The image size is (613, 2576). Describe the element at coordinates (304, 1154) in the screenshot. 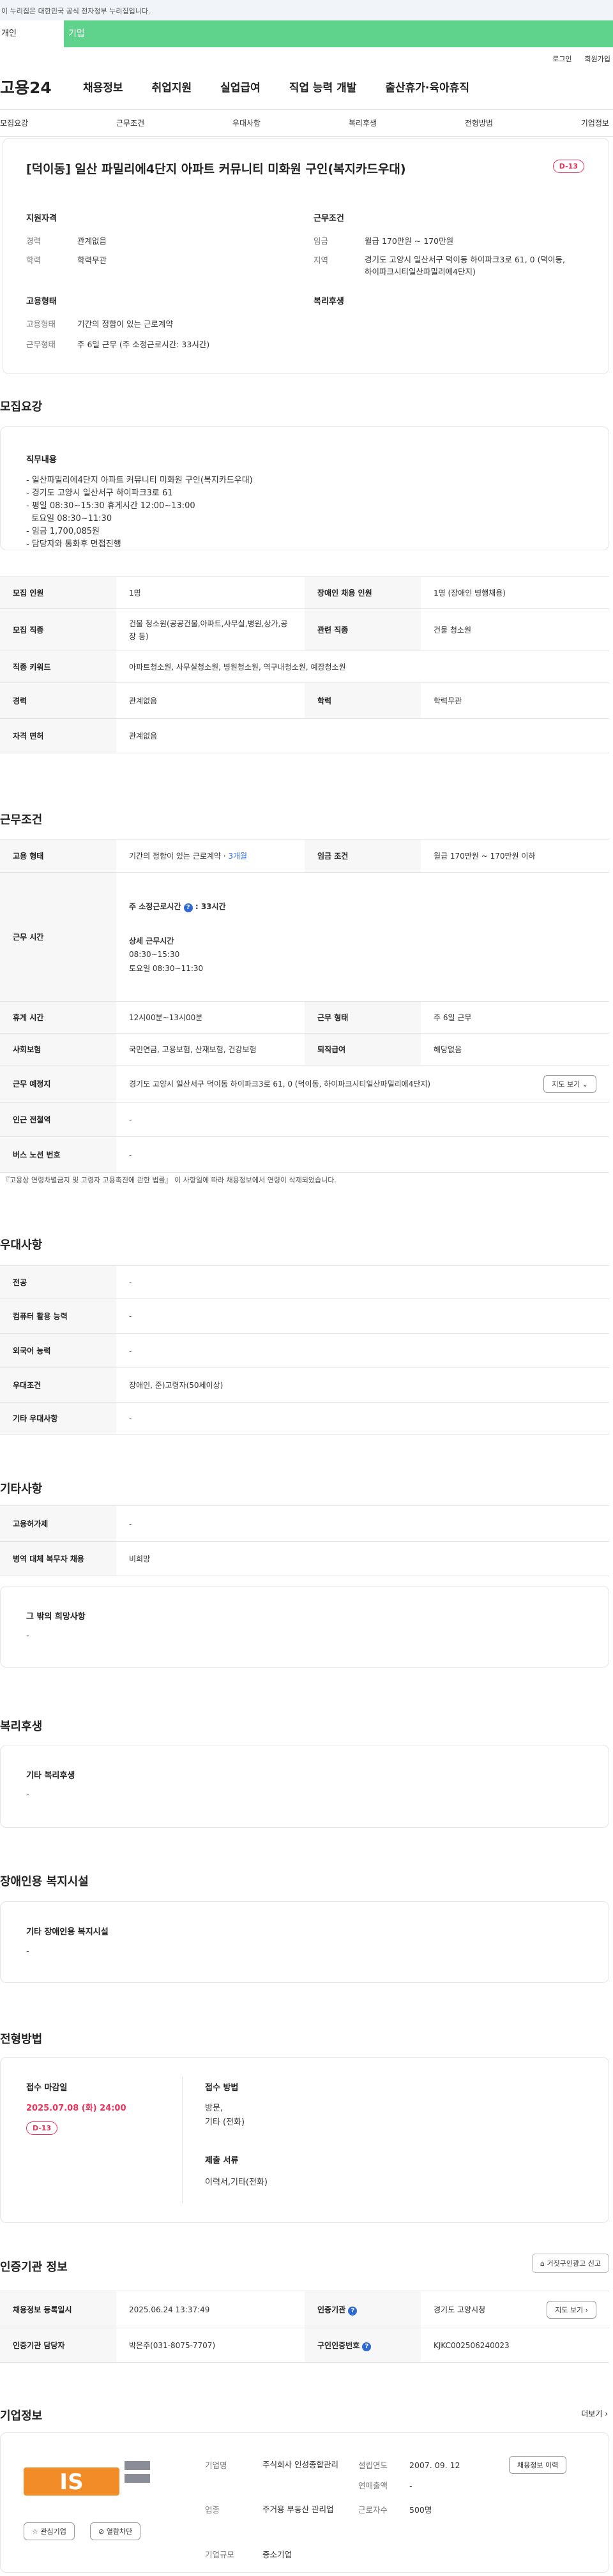

I see `table-row: 버스 노선 번호 -` at that location.